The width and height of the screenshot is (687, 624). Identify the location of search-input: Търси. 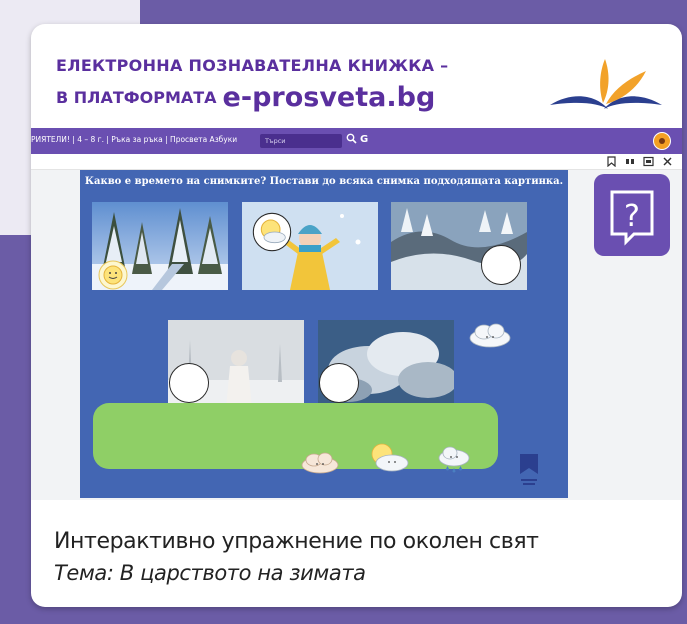
(301, 141).